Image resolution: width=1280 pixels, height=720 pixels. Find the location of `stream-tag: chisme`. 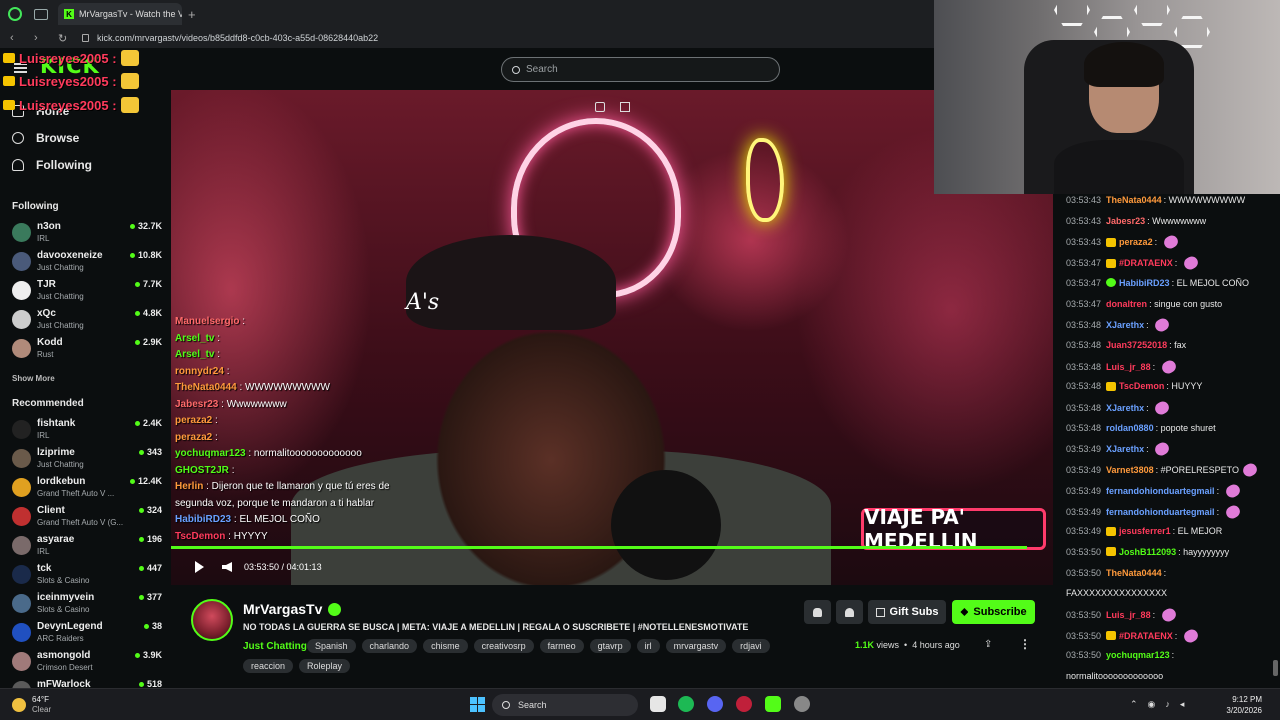

stream-tag: chisme is located at coordinates (445, 646).